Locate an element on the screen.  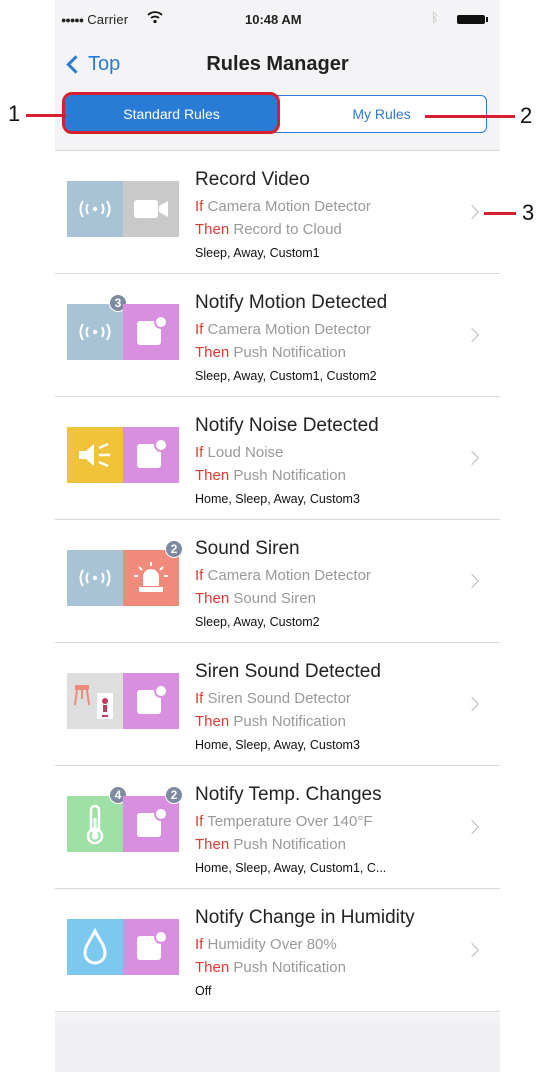
humidity-drop-icon is located at coordinates (95, 947).